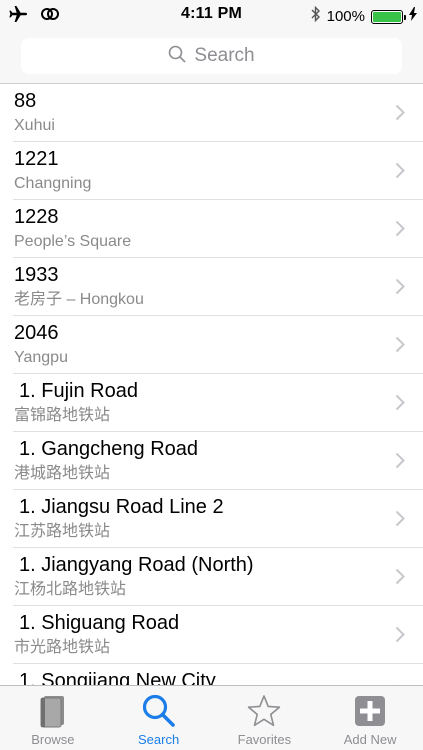  Describe the element at coordinates (218, 113) in the screenshot. I see `list-item: 88 Xuhui` at that location.